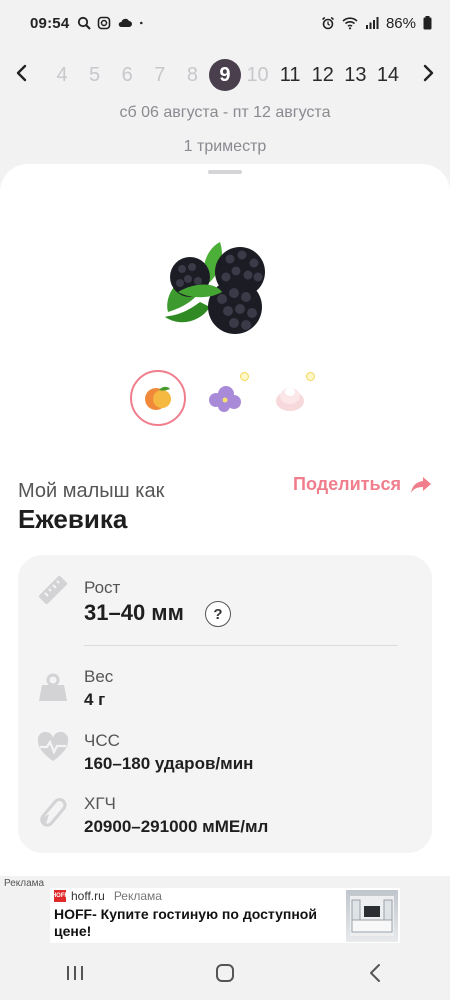 This screenshot has height=1000, width=450. Describe the element at coordinates (225, 112) in the screenshot. I see `date-range: сб 06 августа - пт 12 августа` at that location.